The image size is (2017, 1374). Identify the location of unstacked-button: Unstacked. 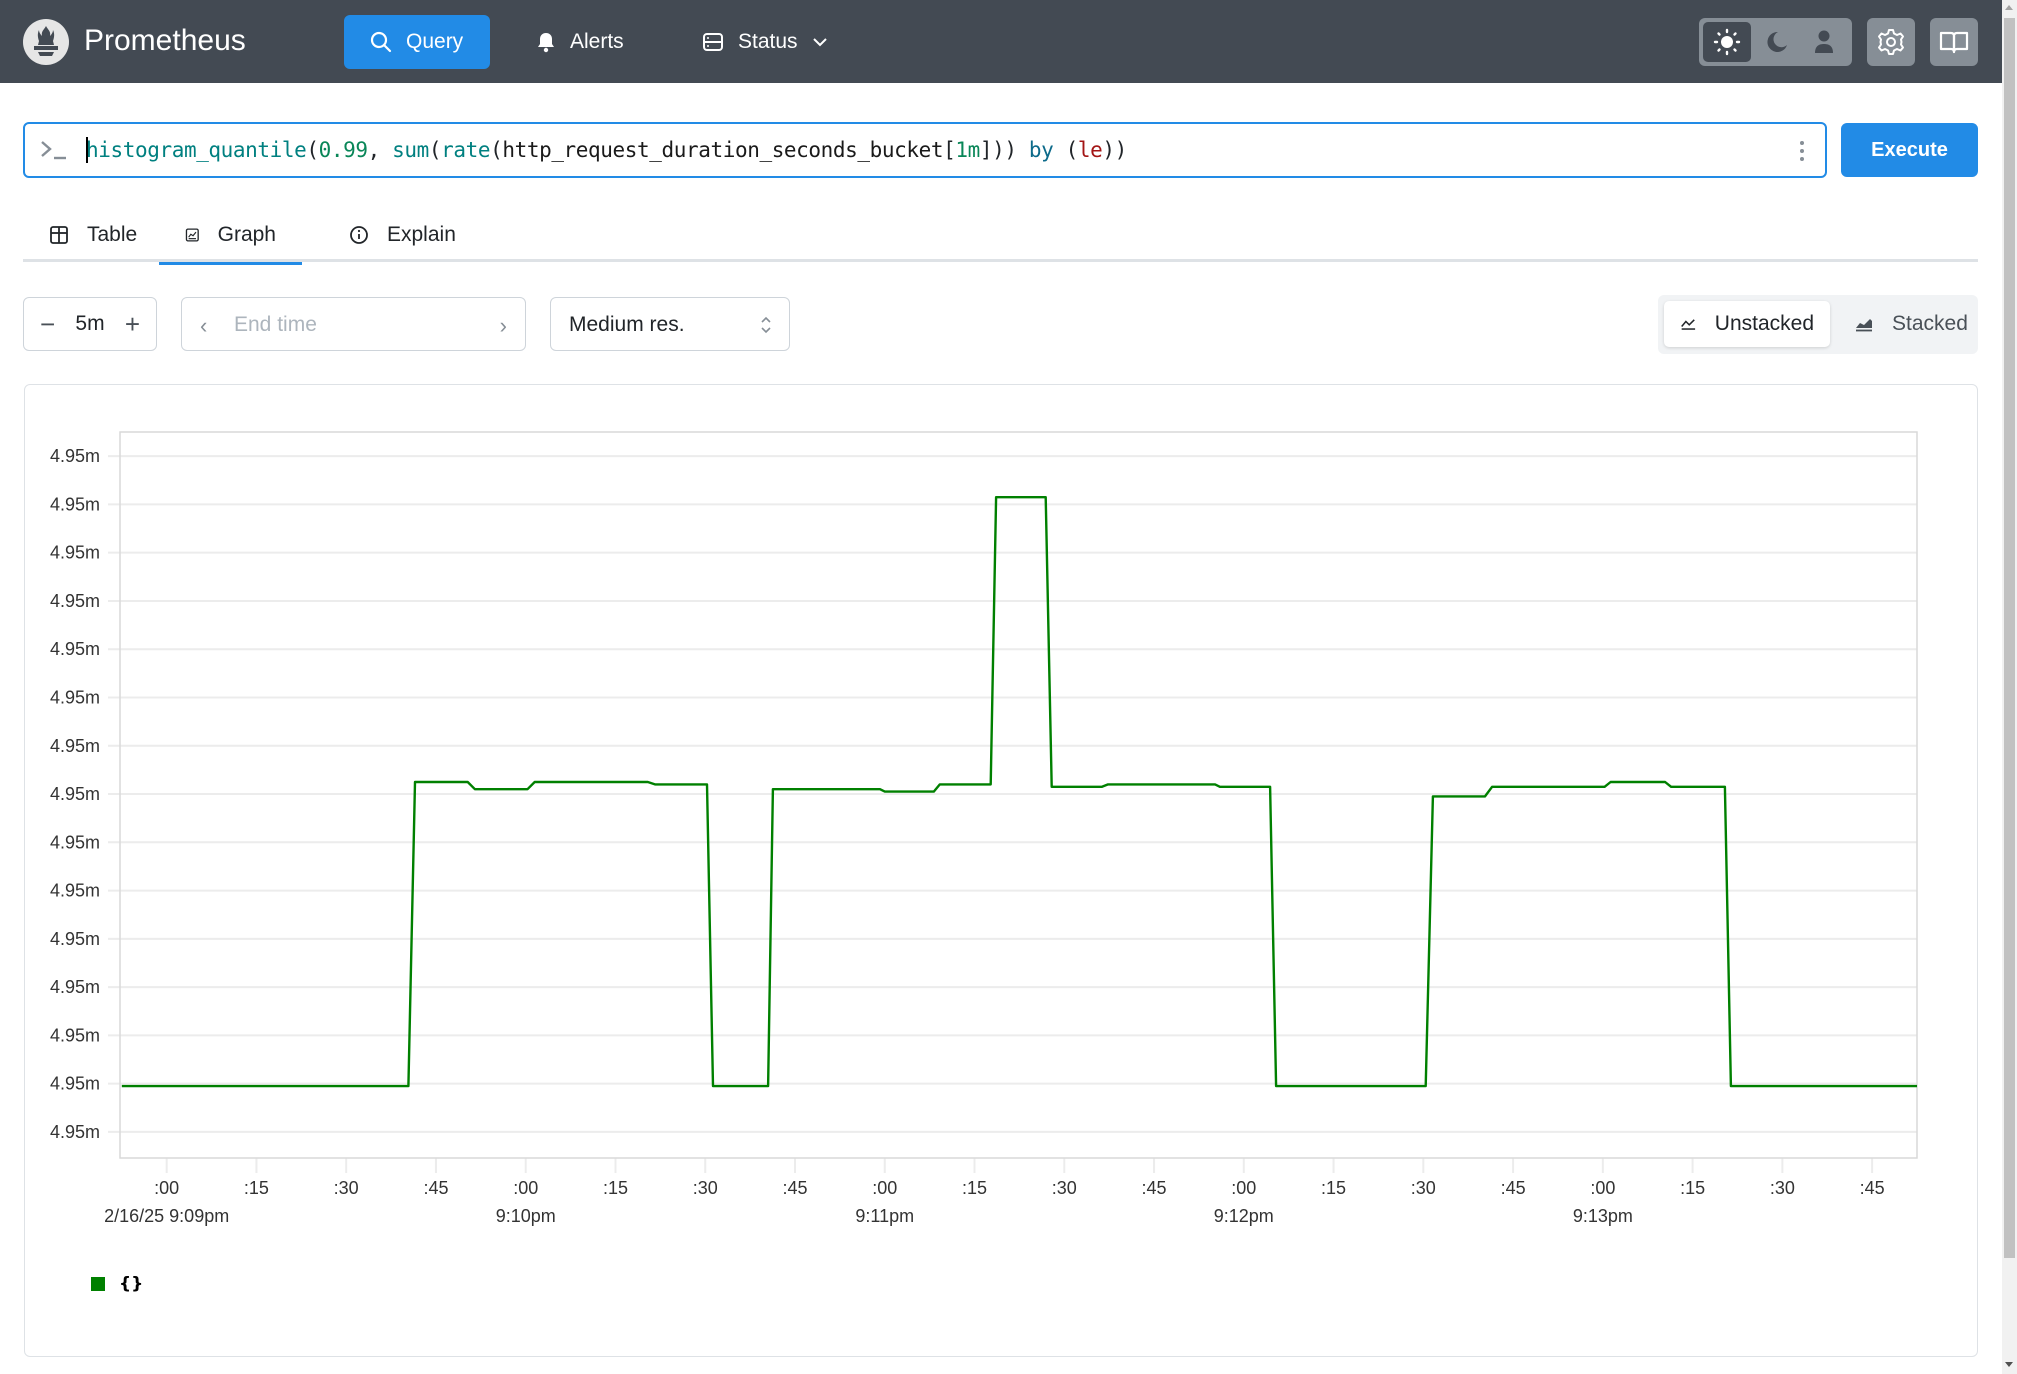
(1747, 324).